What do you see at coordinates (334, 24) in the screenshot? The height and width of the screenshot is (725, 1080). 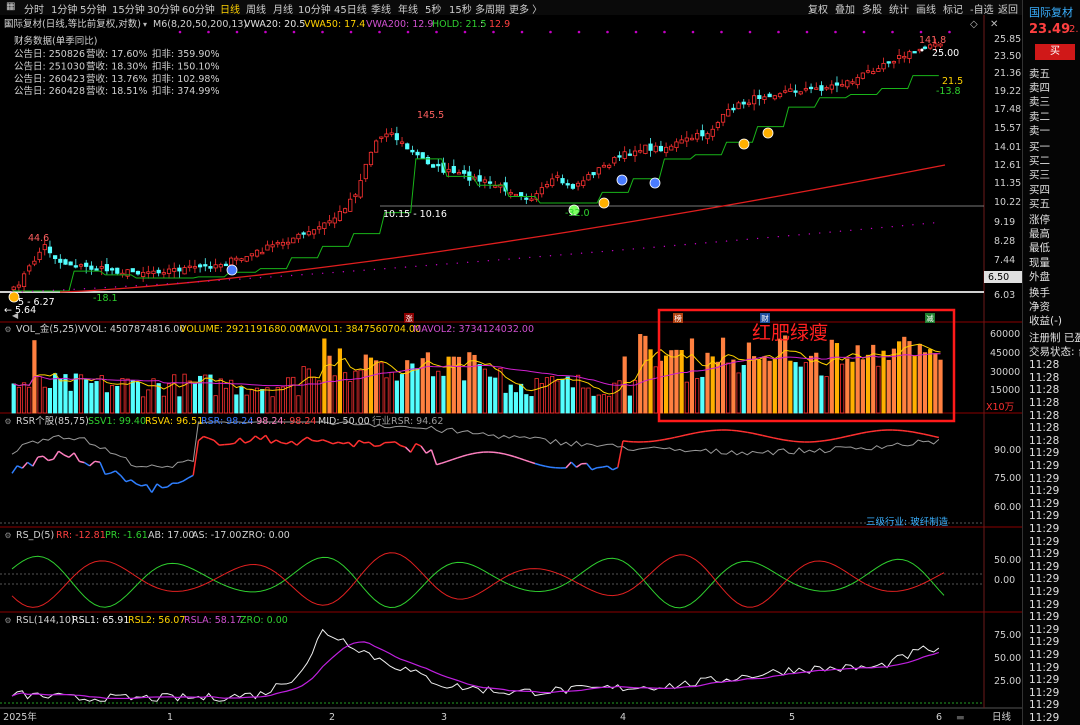 I see `vwa50-label: VWA50: 17.4` at bounding box center [334, 24].